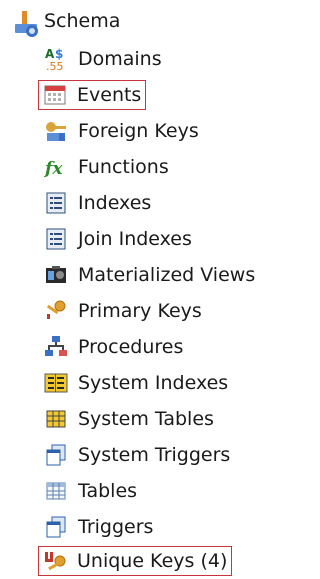 This screenshot has width=320, height=579. What do you see at coordinates (56, 527) in the screenshot?
I see `triggers-icon` at bounding box center [56, 527].